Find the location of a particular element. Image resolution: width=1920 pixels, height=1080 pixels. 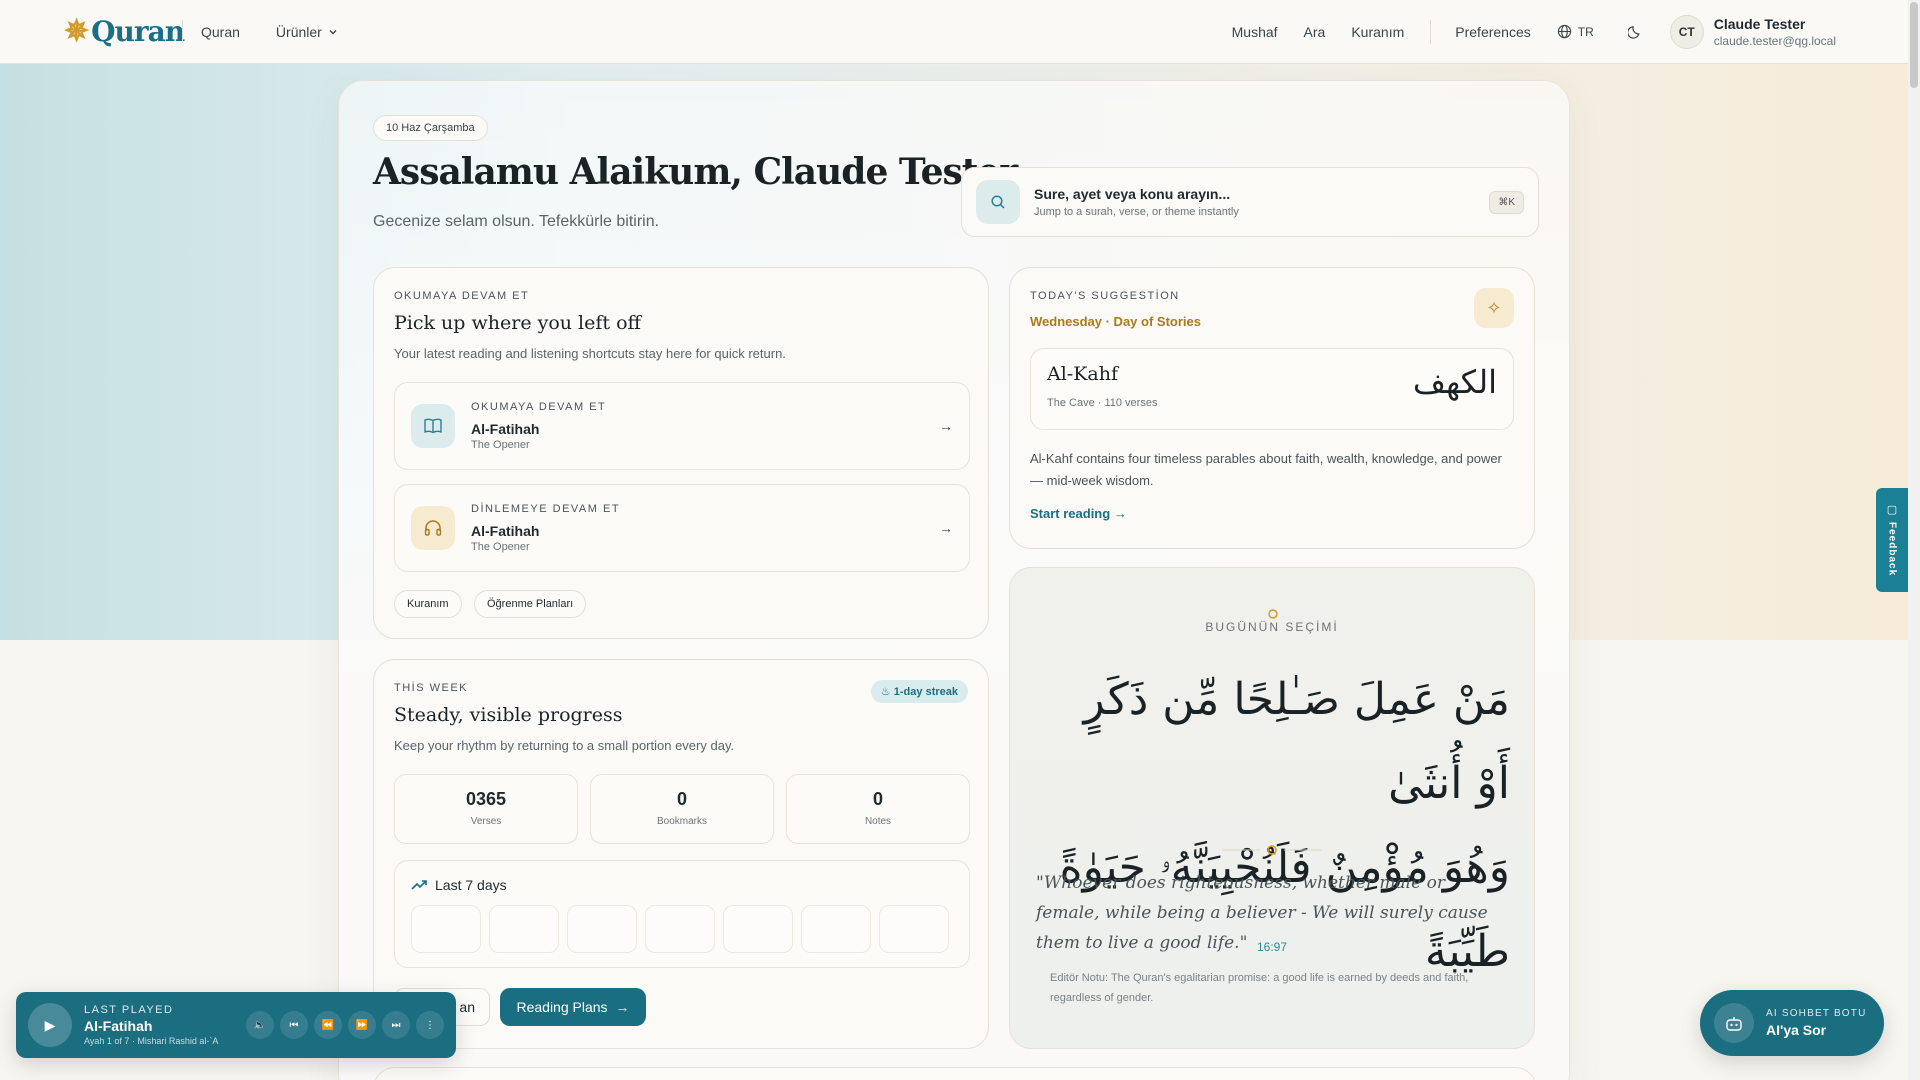

last-7-days-chart: Last 7 days is located at coordinates (682, 914).